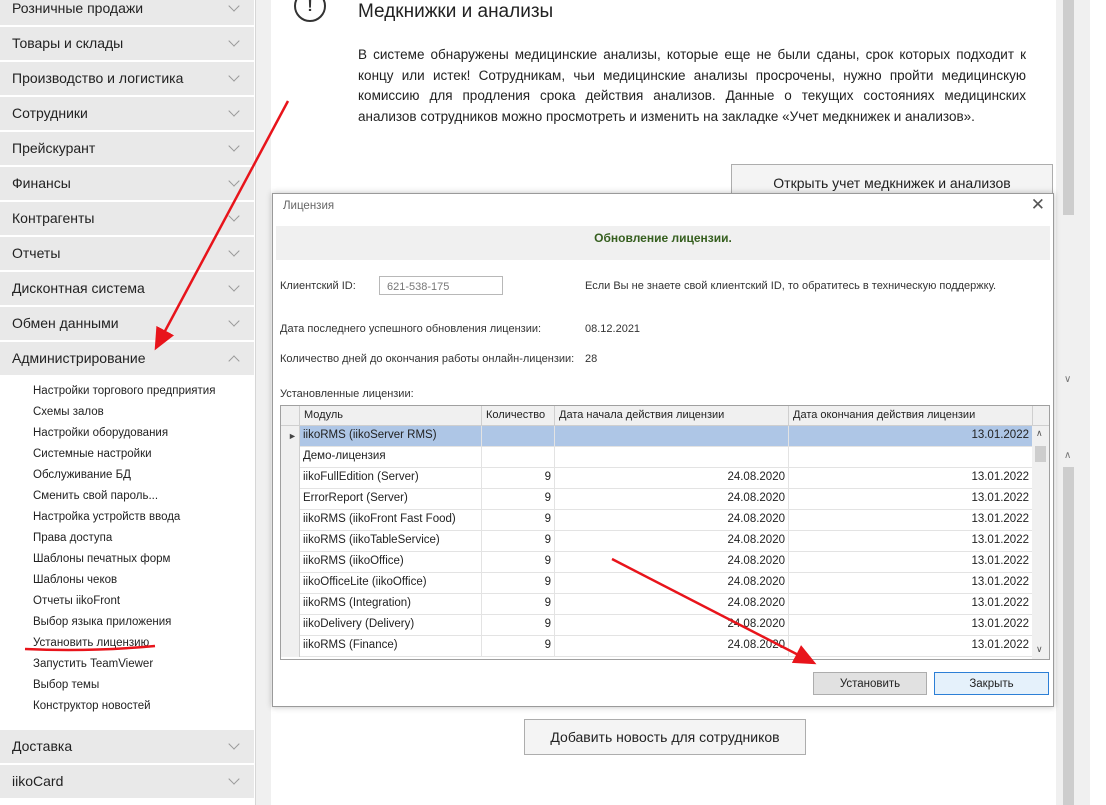  Describe the element at coordinates (391, 541) in the screenshot. I see `cell-module: iikoRMS (iikoTableService)` at that location.